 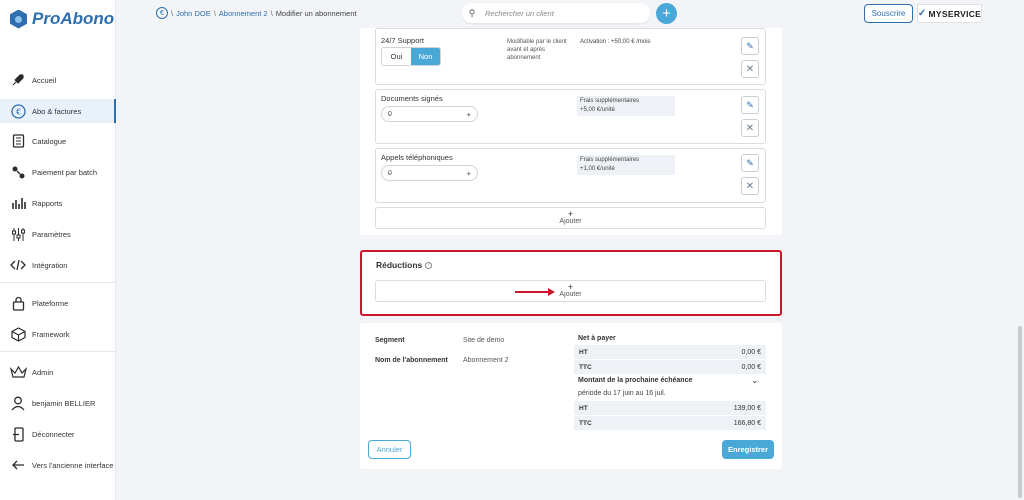 What do you see at coordinates (53, 434) in the screenshot?
I see `sidebar-item-label: Déconnecter` at bounding box center [53, 434].